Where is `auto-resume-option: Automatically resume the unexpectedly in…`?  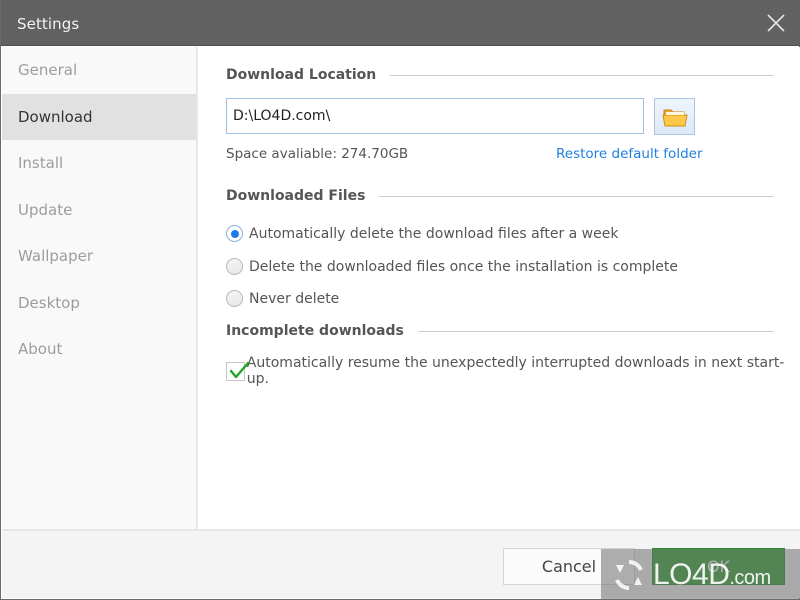
auto-resume-option: Automatically resume the unexpectedly in… is located at coordinates (513, 371).